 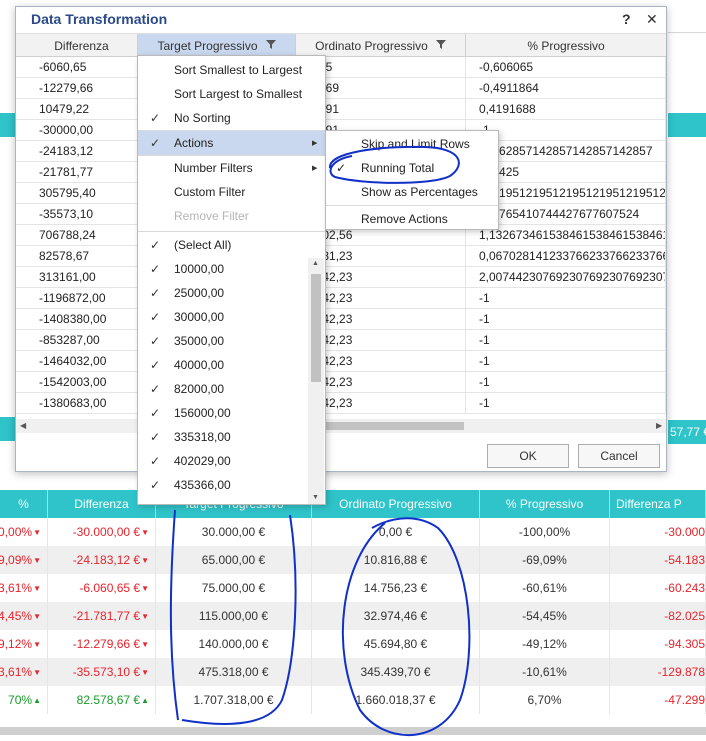 What do you see at coordinates (16, 672) in the screenshot?
I see `cell-value: 3,61%` at bounding box center [16, 672].